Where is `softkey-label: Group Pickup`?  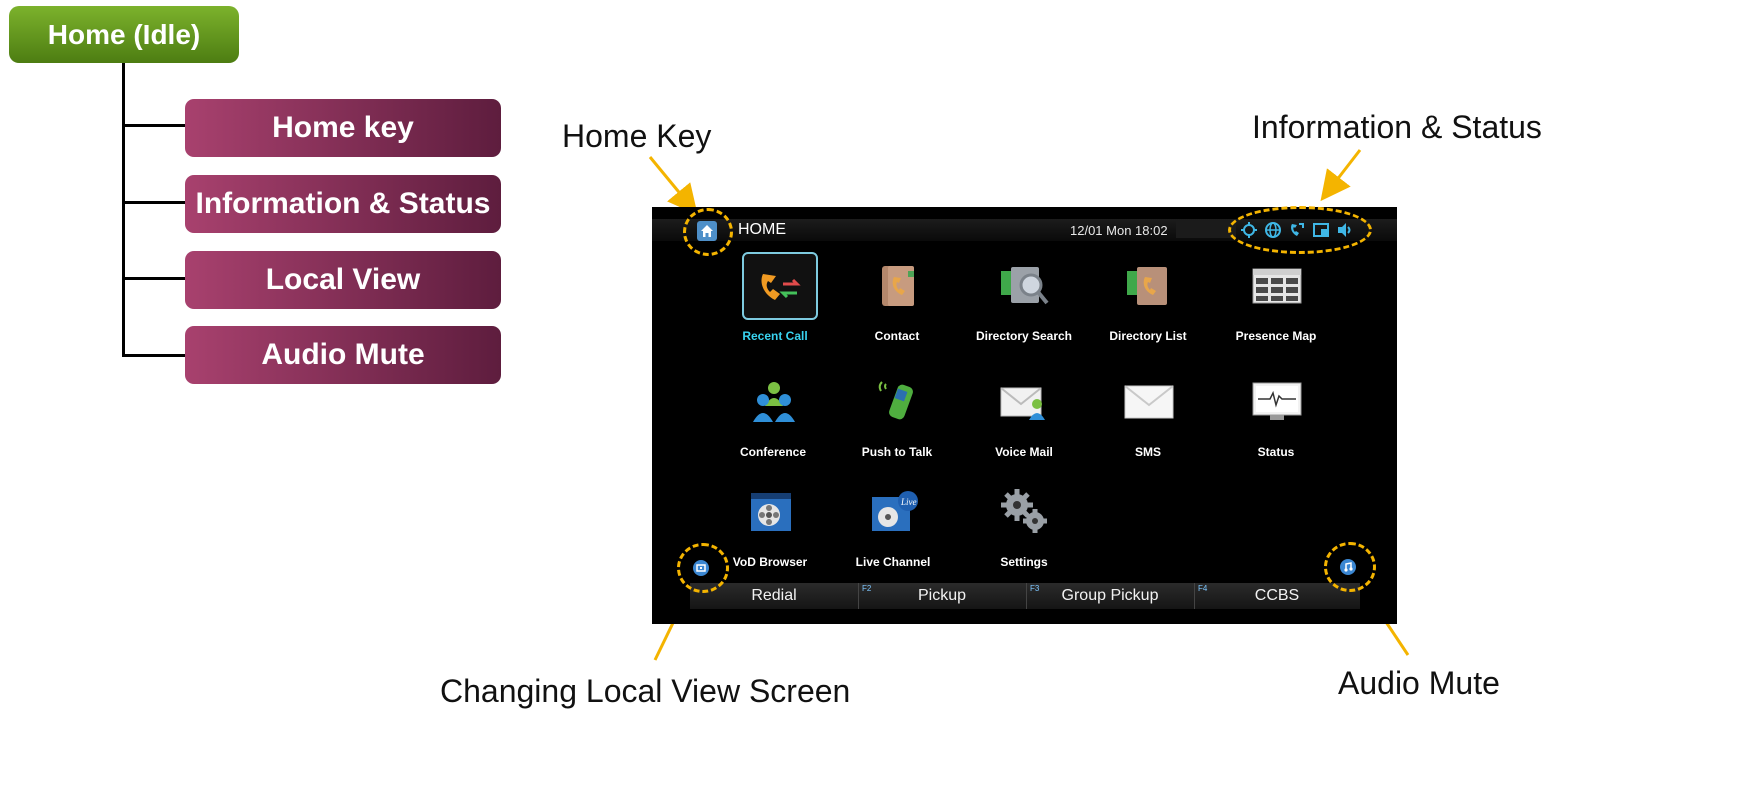
softkey-label: Group Pickup is located at coordinates (1110, 595).